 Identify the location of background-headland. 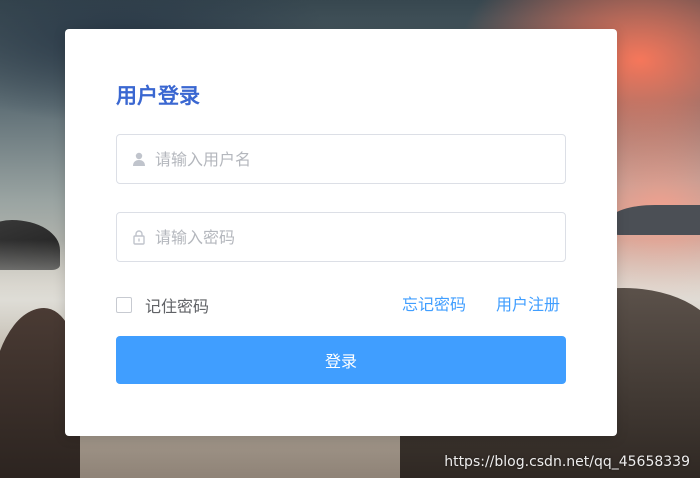
(655, 220).